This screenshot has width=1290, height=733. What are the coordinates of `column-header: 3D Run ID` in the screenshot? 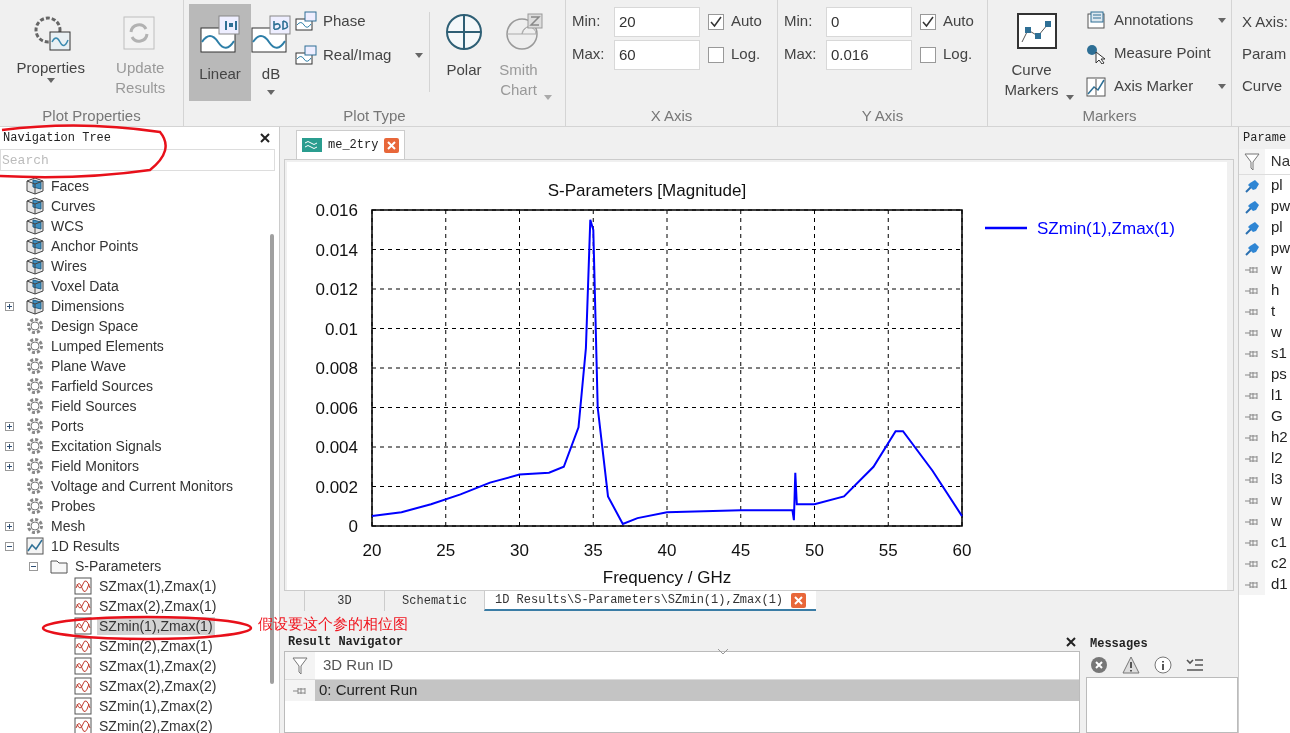 It's located at (354, 665).